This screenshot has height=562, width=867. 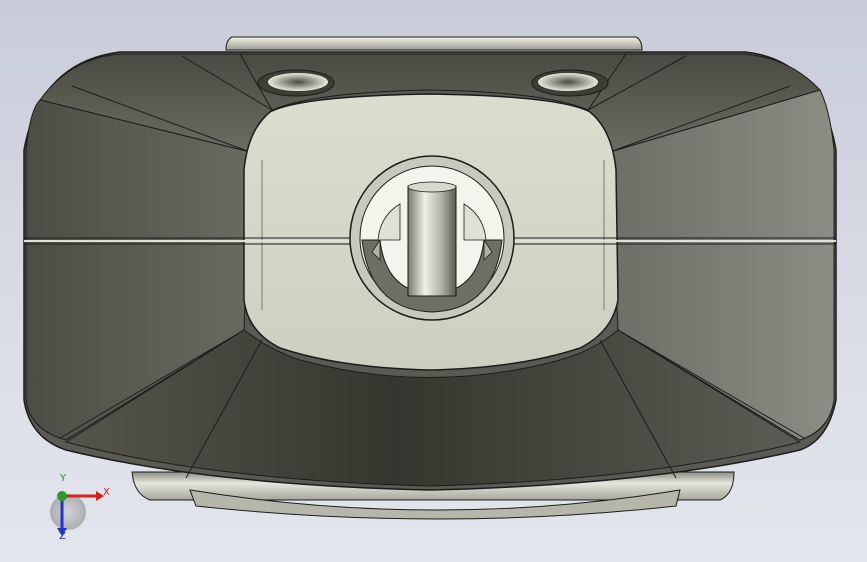 What do you see at coordinates (62, 536) in the screenshot?
I see `z-axis-label: Z` at bounding box center [62, 536].